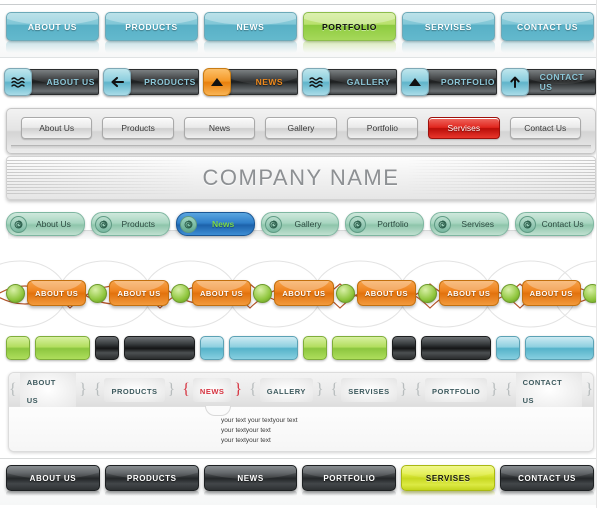 This screenshot has height=508, width=600. Describe the element at coordinates (349, 478) in the screenshot. I see `dark-tab-portfolio: PORTFOLIO` at that location.